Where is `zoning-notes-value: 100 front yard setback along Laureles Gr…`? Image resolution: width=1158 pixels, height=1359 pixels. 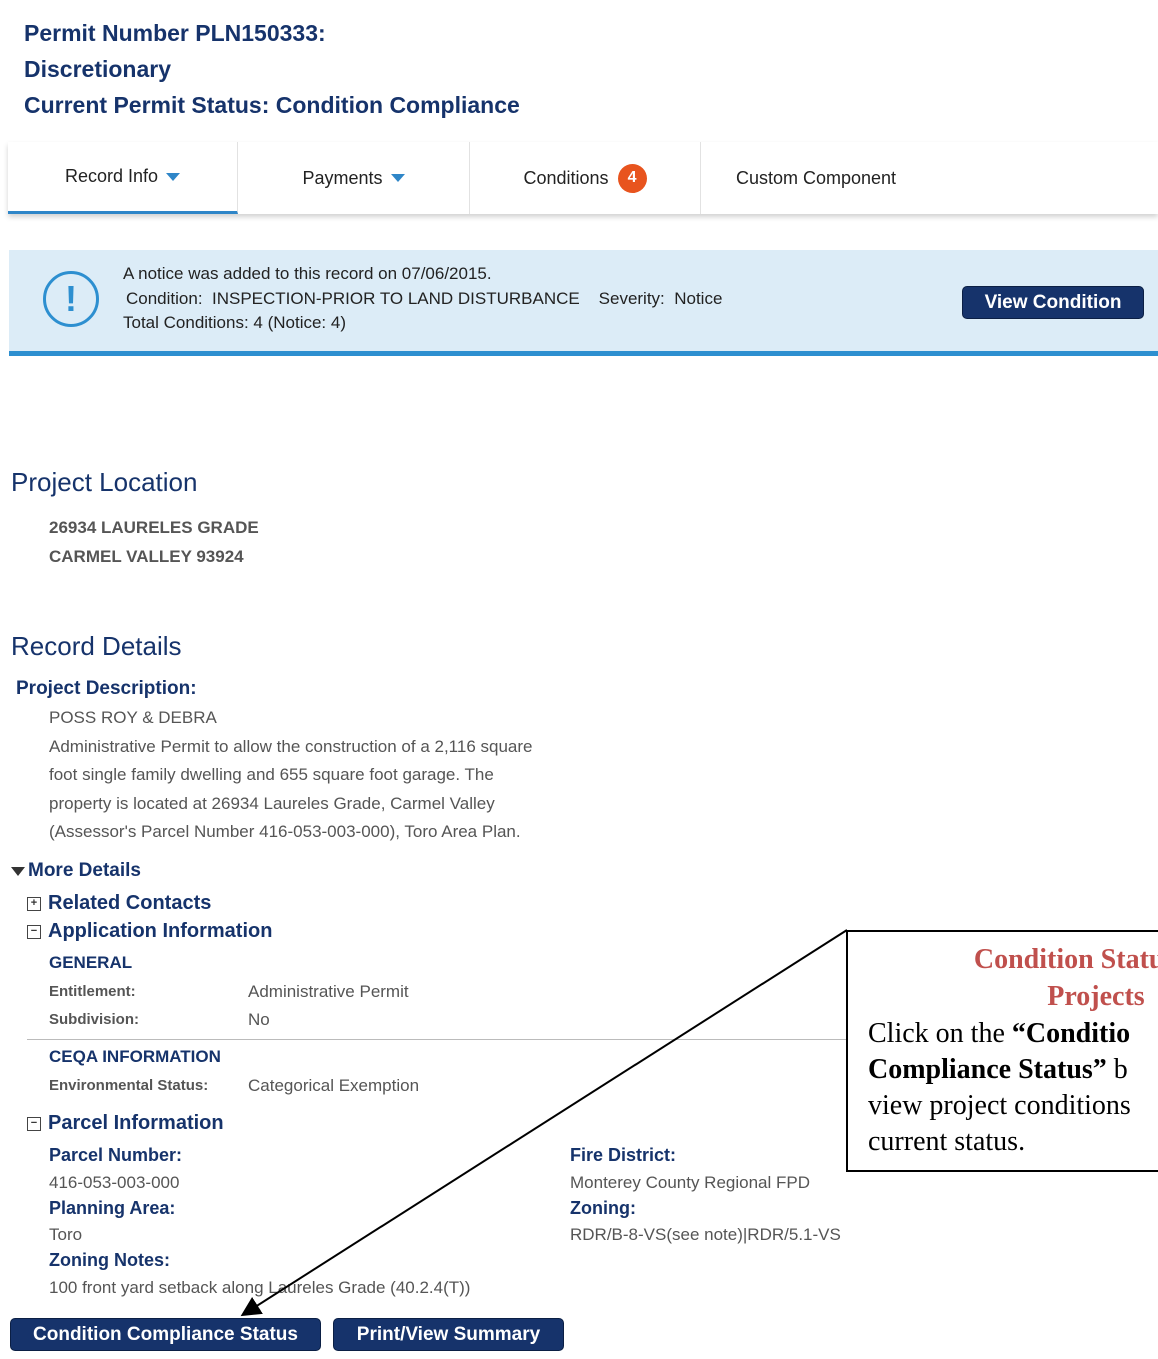 zoning-notes-value: 100 front yard setback along Laureles Gr… is located at coordinates (260, 1287).